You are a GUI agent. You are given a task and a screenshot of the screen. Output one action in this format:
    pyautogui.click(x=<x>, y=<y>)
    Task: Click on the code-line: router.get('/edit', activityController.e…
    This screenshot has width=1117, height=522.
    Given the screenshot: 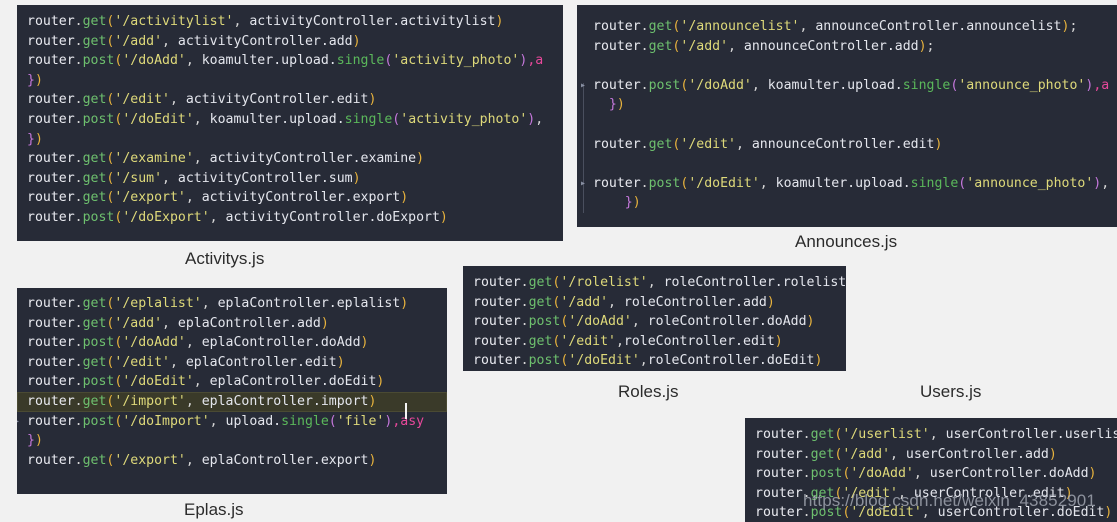 What is the action you would take?
    pyautogui.click(x=290, y=100)
    